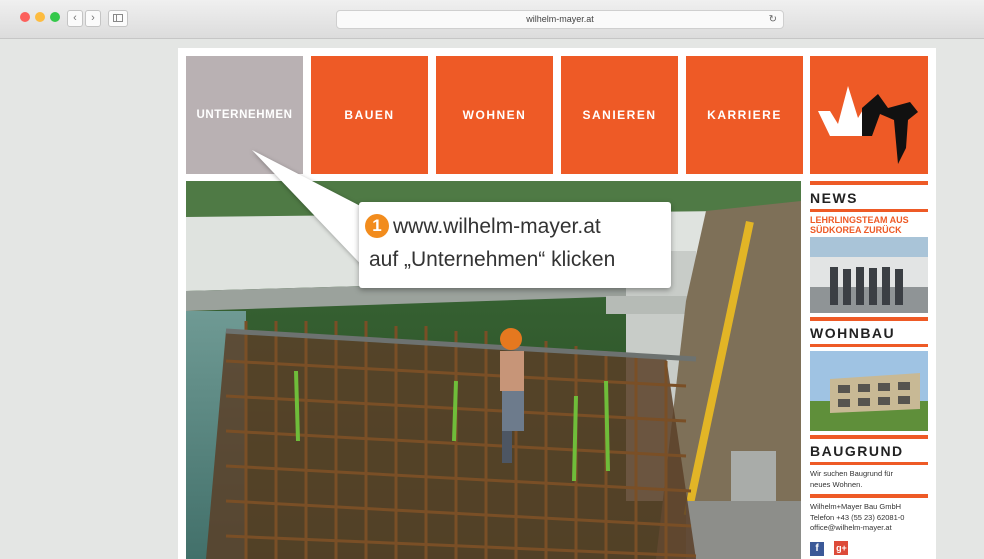  What do you see at coordinates (25, 17) in the screenshot?
I see `close-window-button` at bounding box center [25, 17].